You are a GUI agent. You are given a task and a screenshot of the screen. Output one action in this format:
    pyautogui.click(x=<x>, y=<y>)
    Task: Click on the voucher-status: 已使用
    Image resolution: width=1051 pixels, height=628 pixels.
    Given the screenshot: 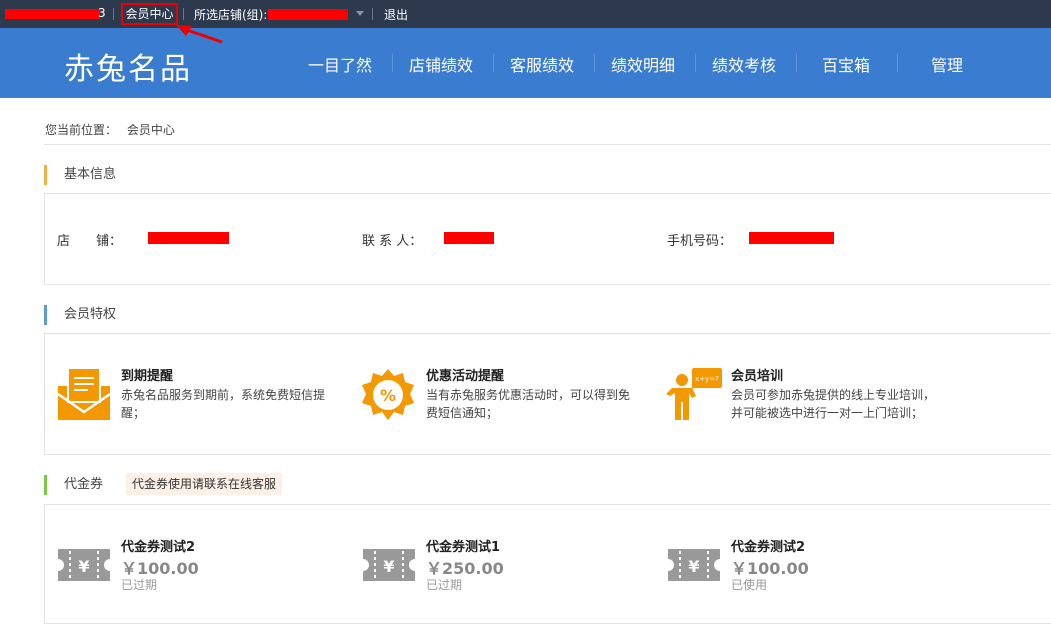 What is the action you would take?
    pyautogui.click(x=749, y=585)
    